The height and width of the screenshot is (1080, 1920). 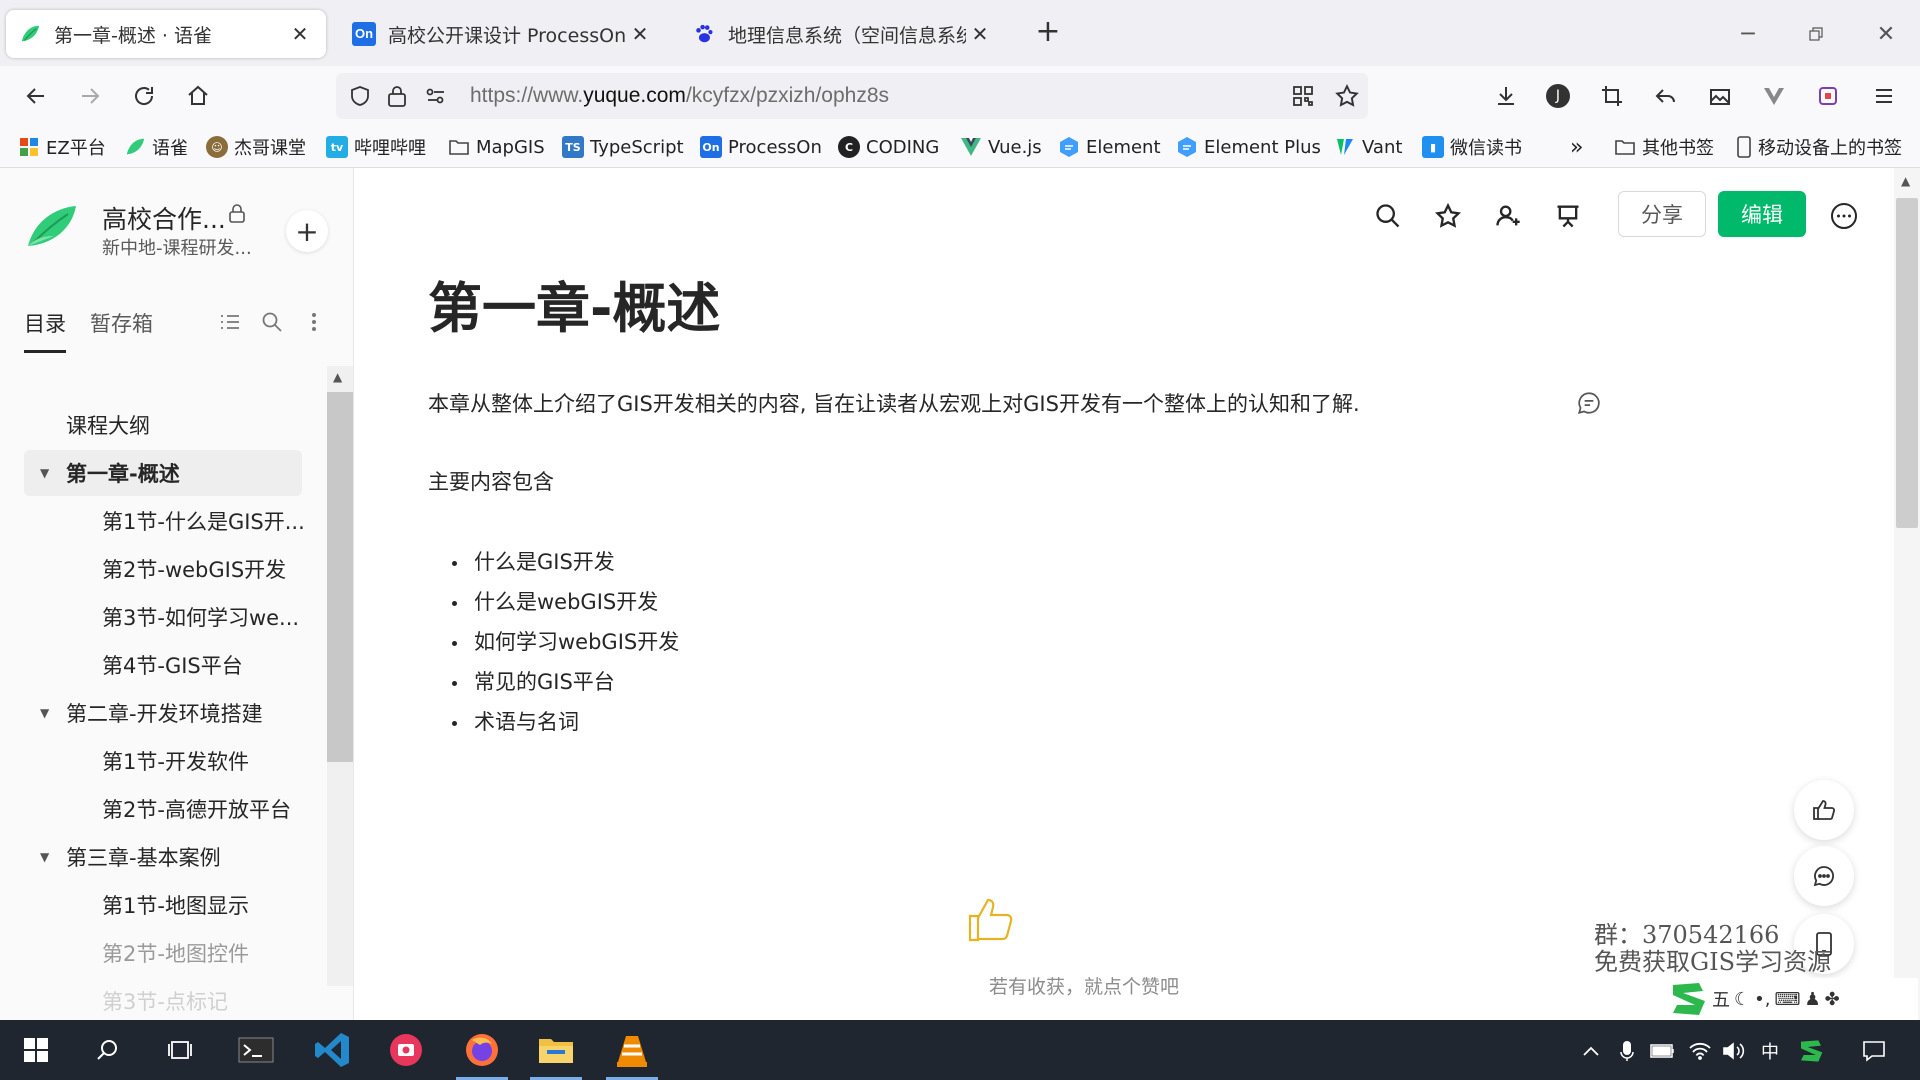 I want to click on input-language-indicator: 中, so click(x=1770, y=1051).